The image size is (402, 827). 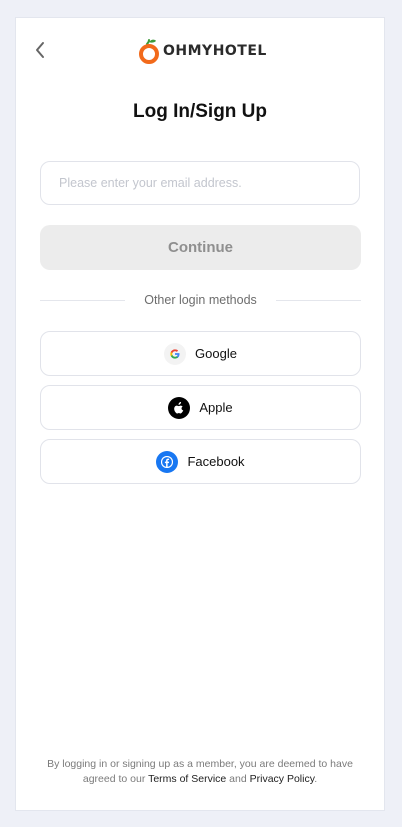 What do you see at coordinates (316, 779) in the screenshot?
I see `terms-notice-suffix: .` at bounding box center [316, 779].